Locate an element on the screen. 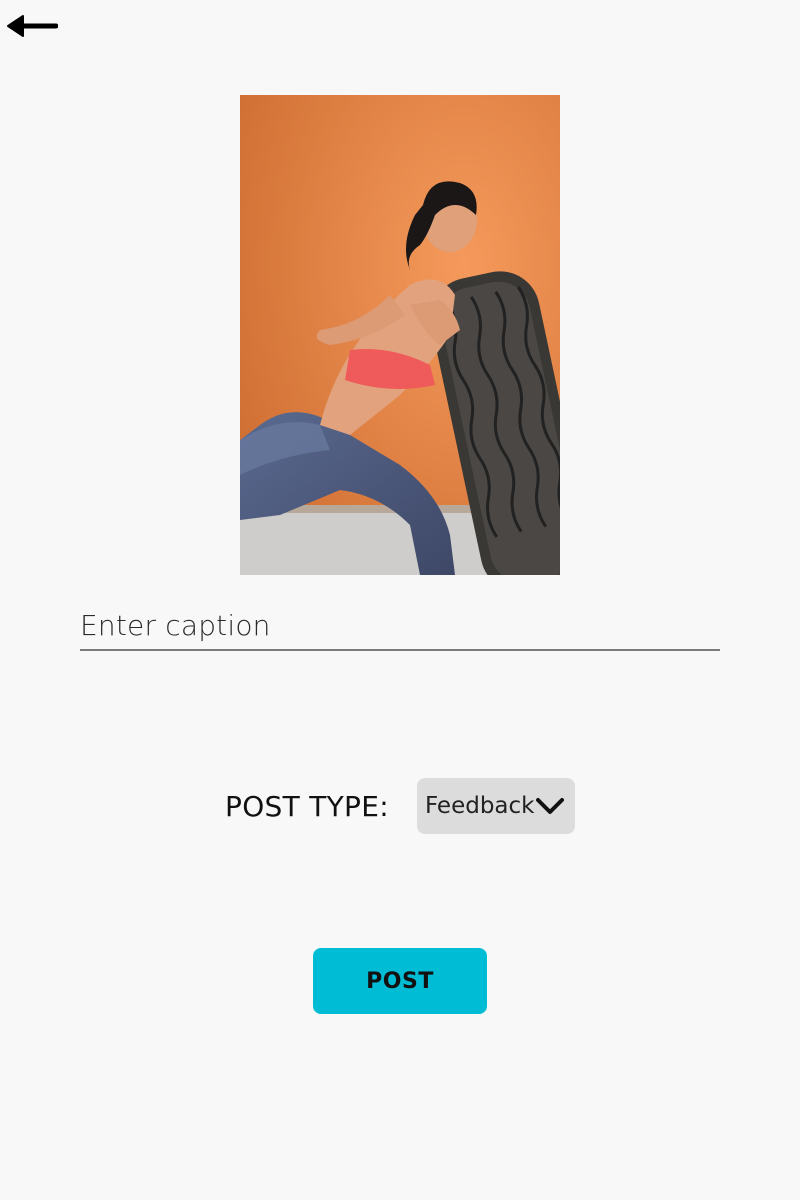  chevron-down-icon is located at coordinates (549, 806).